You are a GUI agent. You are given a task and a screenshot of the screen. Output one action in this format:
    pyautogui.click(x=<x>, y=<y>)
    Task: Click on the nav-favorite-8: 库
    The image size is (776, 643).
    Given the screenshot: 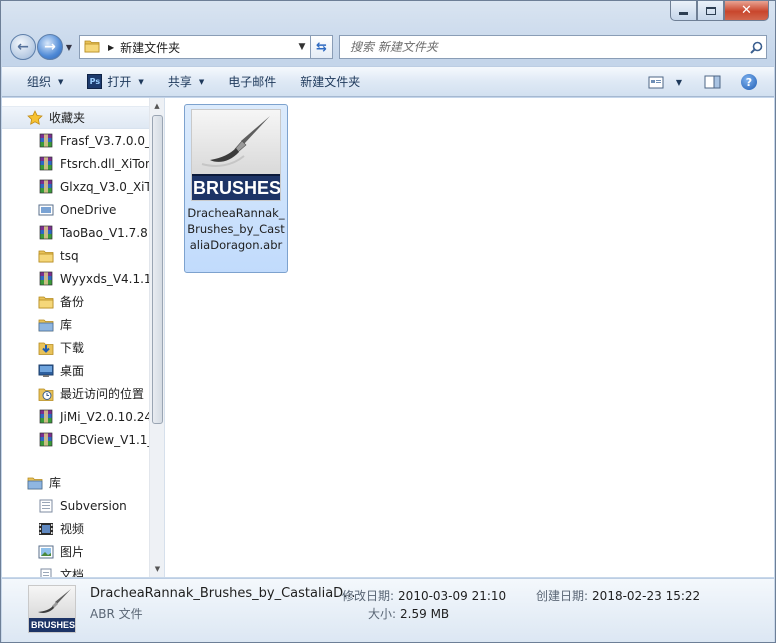 What is the action you would take?
    pyautogui.click(x=76, y=324)
    